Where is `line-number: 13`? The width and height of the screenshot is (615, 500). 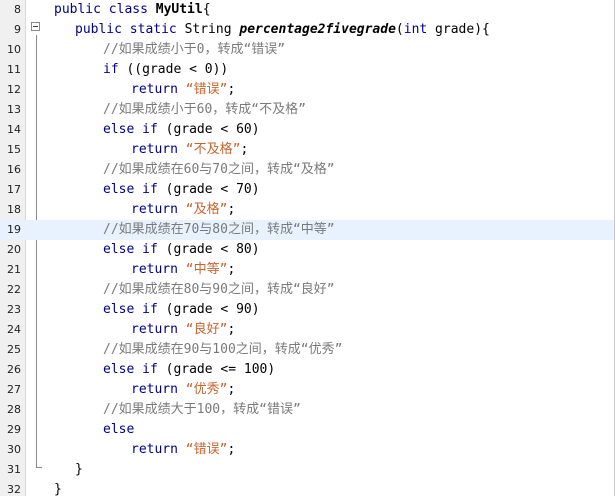 line-number: 13 is located at coordinates (14, 109).